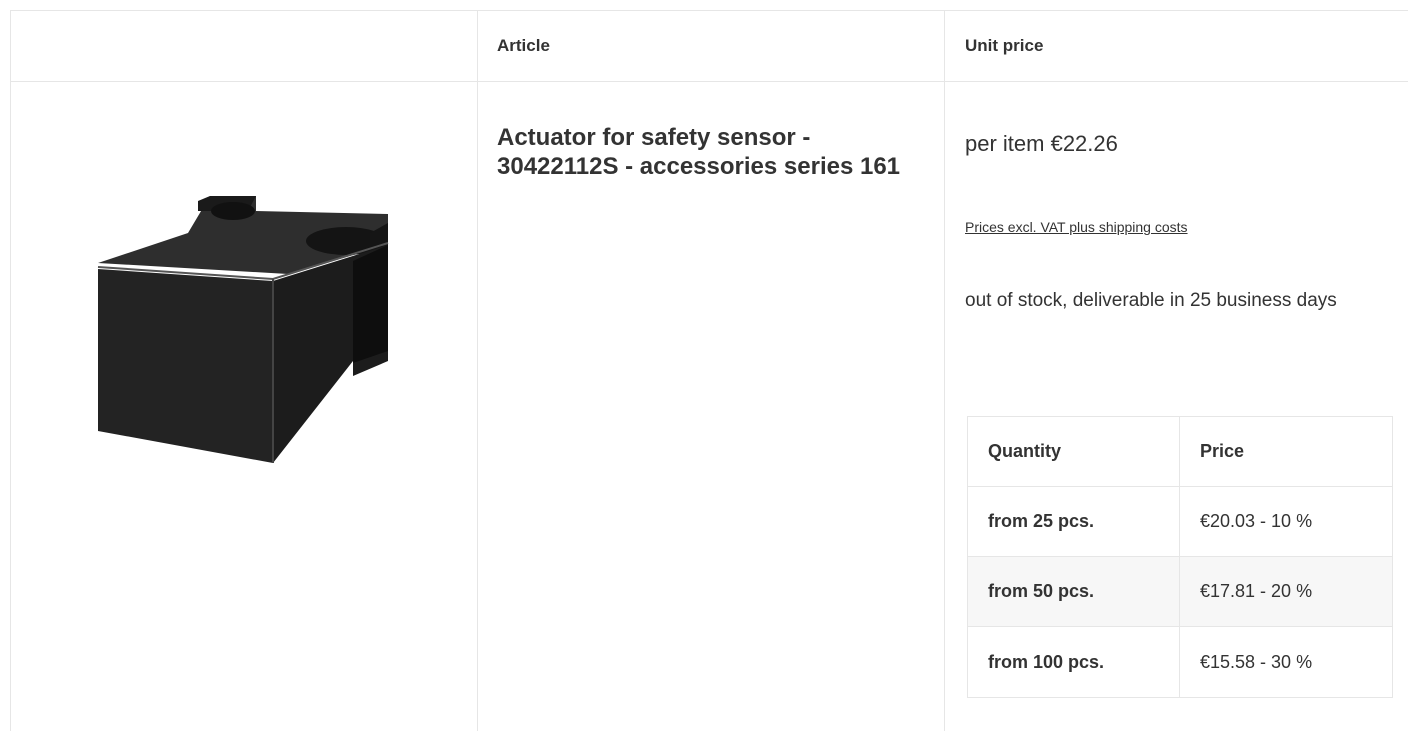  What do you see at coordinates (709, 81) in the screenshot?
I see `table-header-separator` at bounding box center [709, 81].